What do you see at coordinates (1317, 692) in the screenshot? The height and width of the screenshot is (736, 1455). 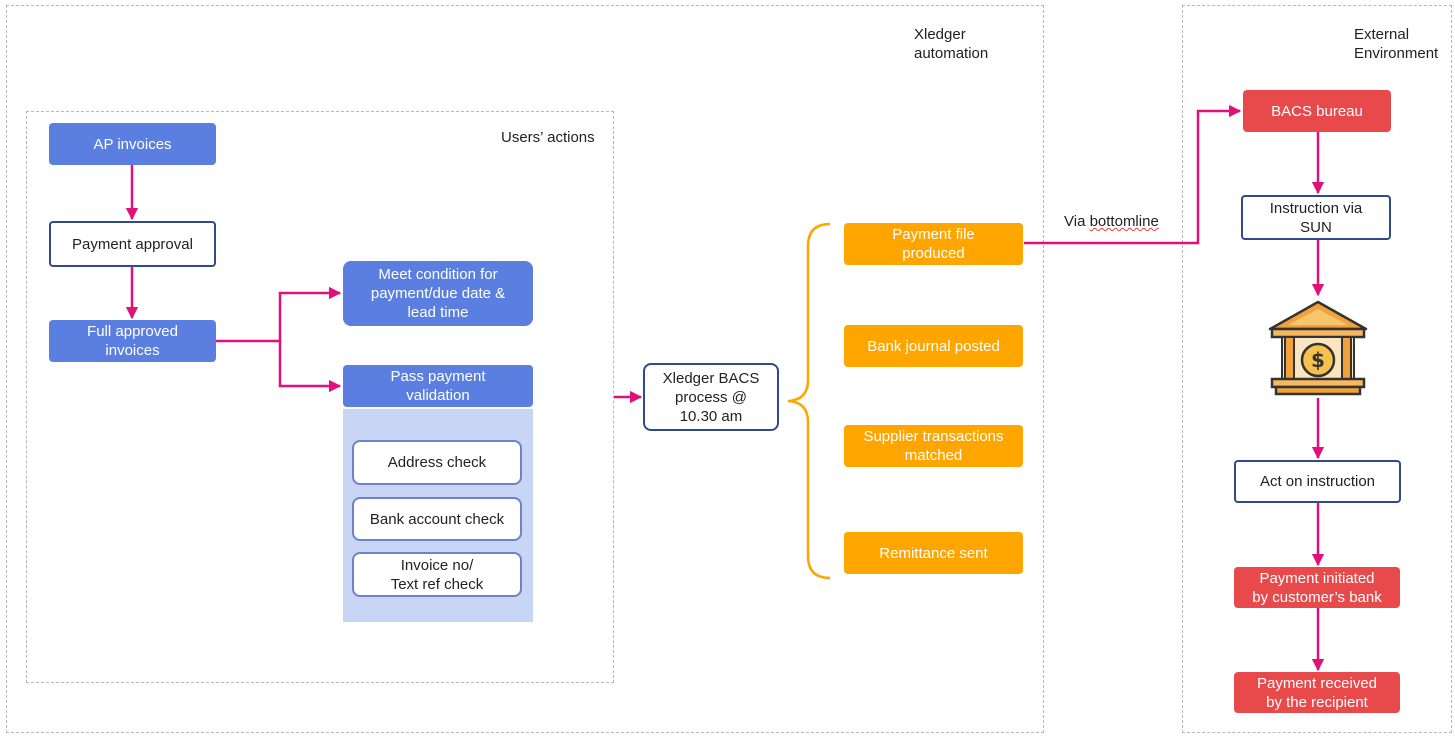 I see `payment-received-node: Payment received by the recipient` at bounding box center [1317, 692].